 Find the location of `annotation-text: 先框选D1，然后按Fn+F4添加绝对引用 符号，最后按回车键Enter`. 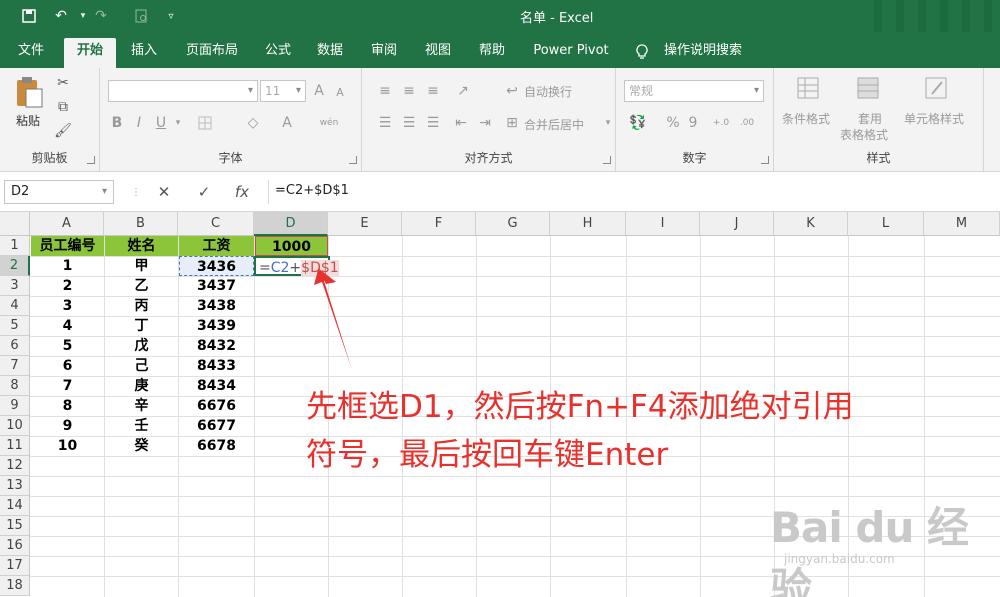

annotation-text: 先框选D1，然后按Fn+F4添加绝对引用 符号，最后按回车键Enter is located at coordinates (651, 431).